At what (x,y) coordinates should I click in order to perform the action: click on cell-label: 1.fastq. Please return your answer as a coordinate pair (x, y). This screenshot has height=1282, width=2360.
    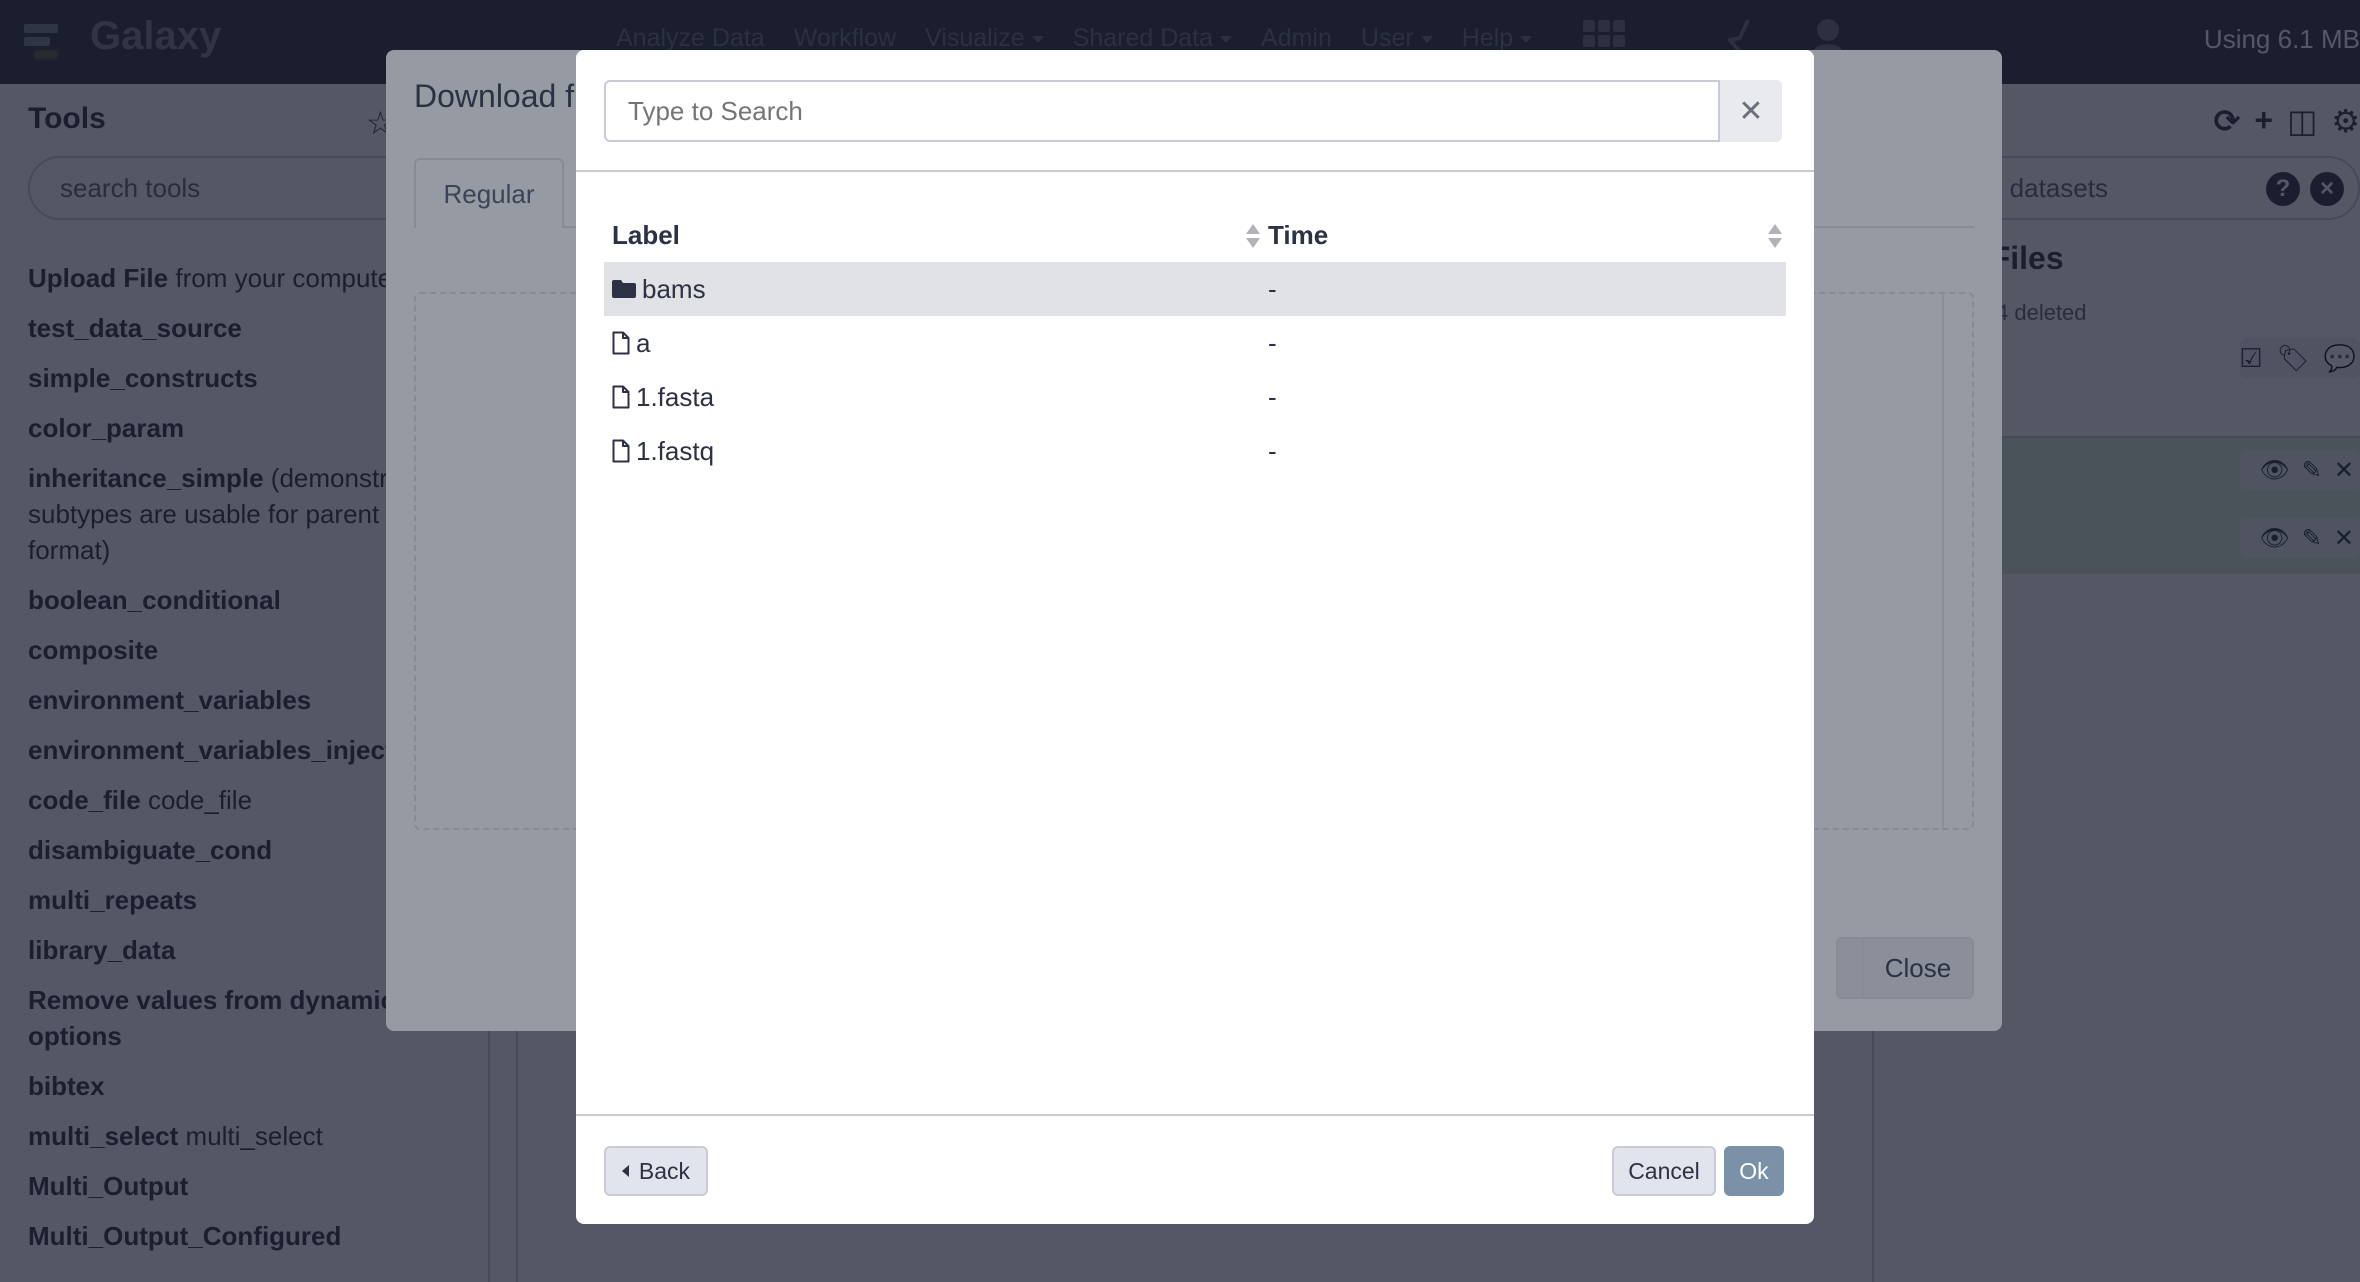
    Looking at the image, I should click on (663, 451).